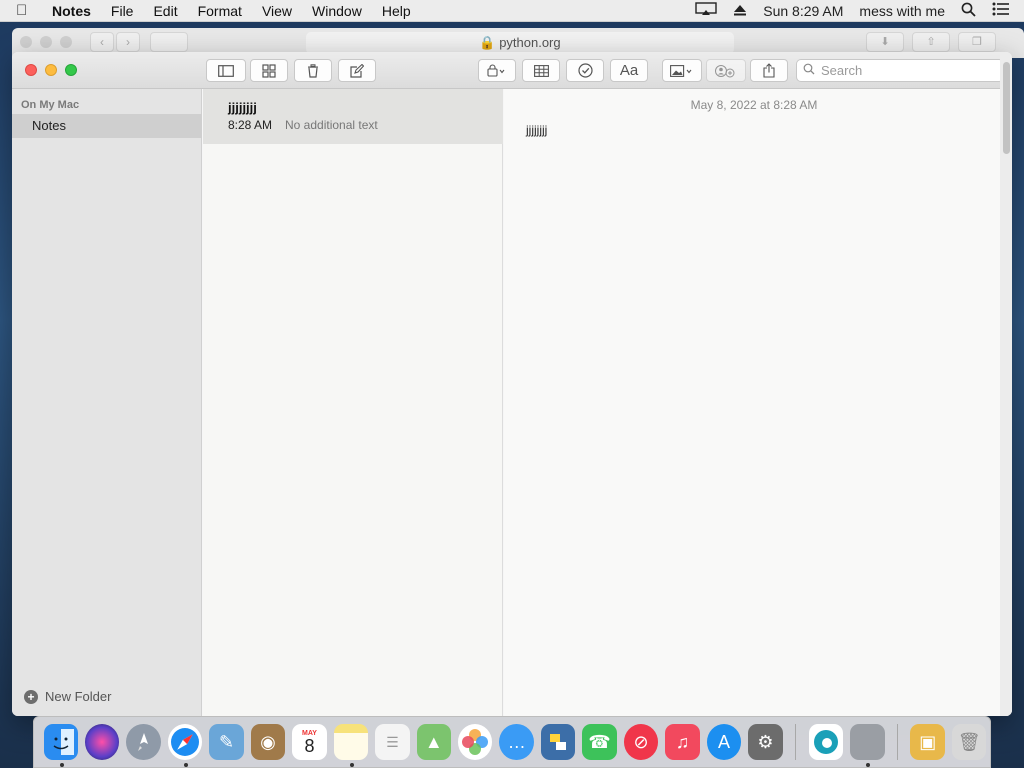 The image size is (1024, 768). I want to click on safari-right-buttons: ⬇ ⇧ ❐, so click(931, 42).